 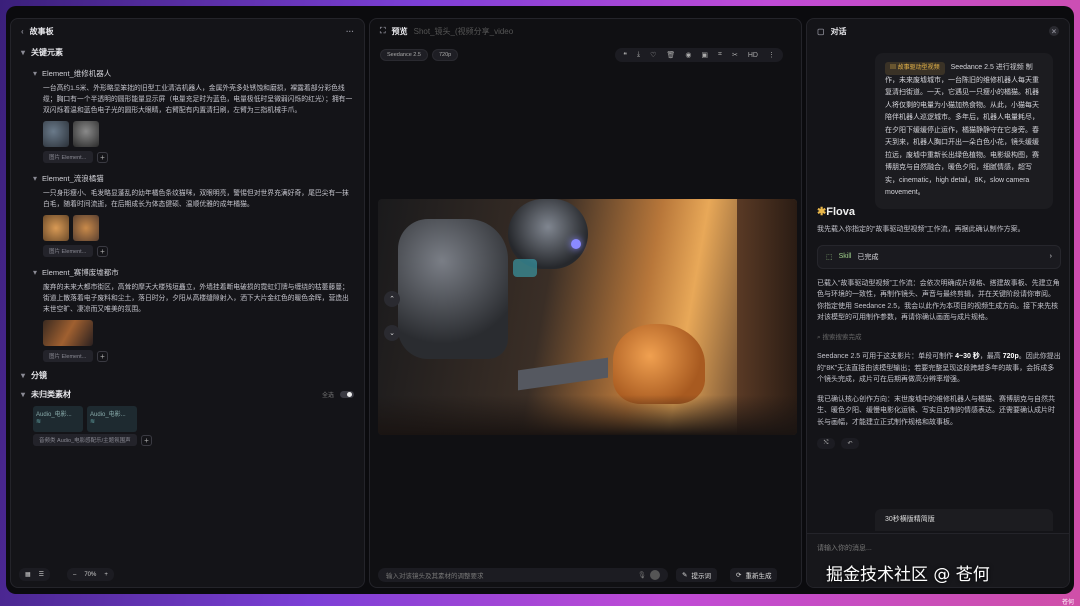 I want to click on specs-text: Seedance 2.5 可用于这支影片：单段可制作, so click(x=886, y=356).